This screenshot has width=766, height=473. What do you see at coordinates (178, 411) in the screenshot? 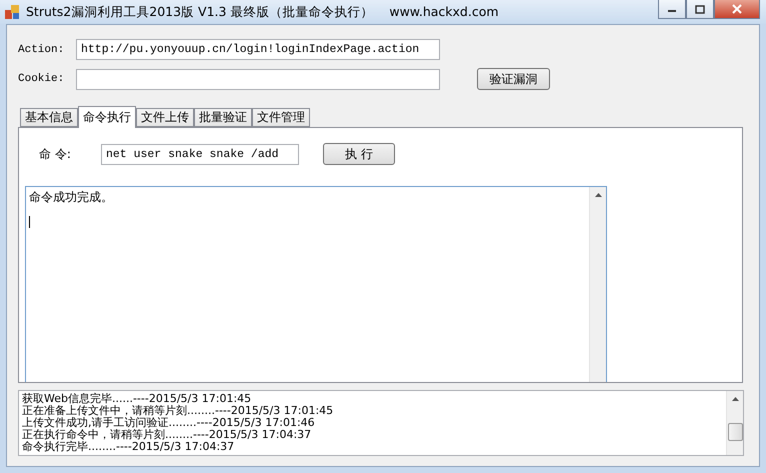
I see `log-line: 正在准备上传文件中，请稍等片刻........----2015/5/3 17:01:45` at bounding box center [178, 411].